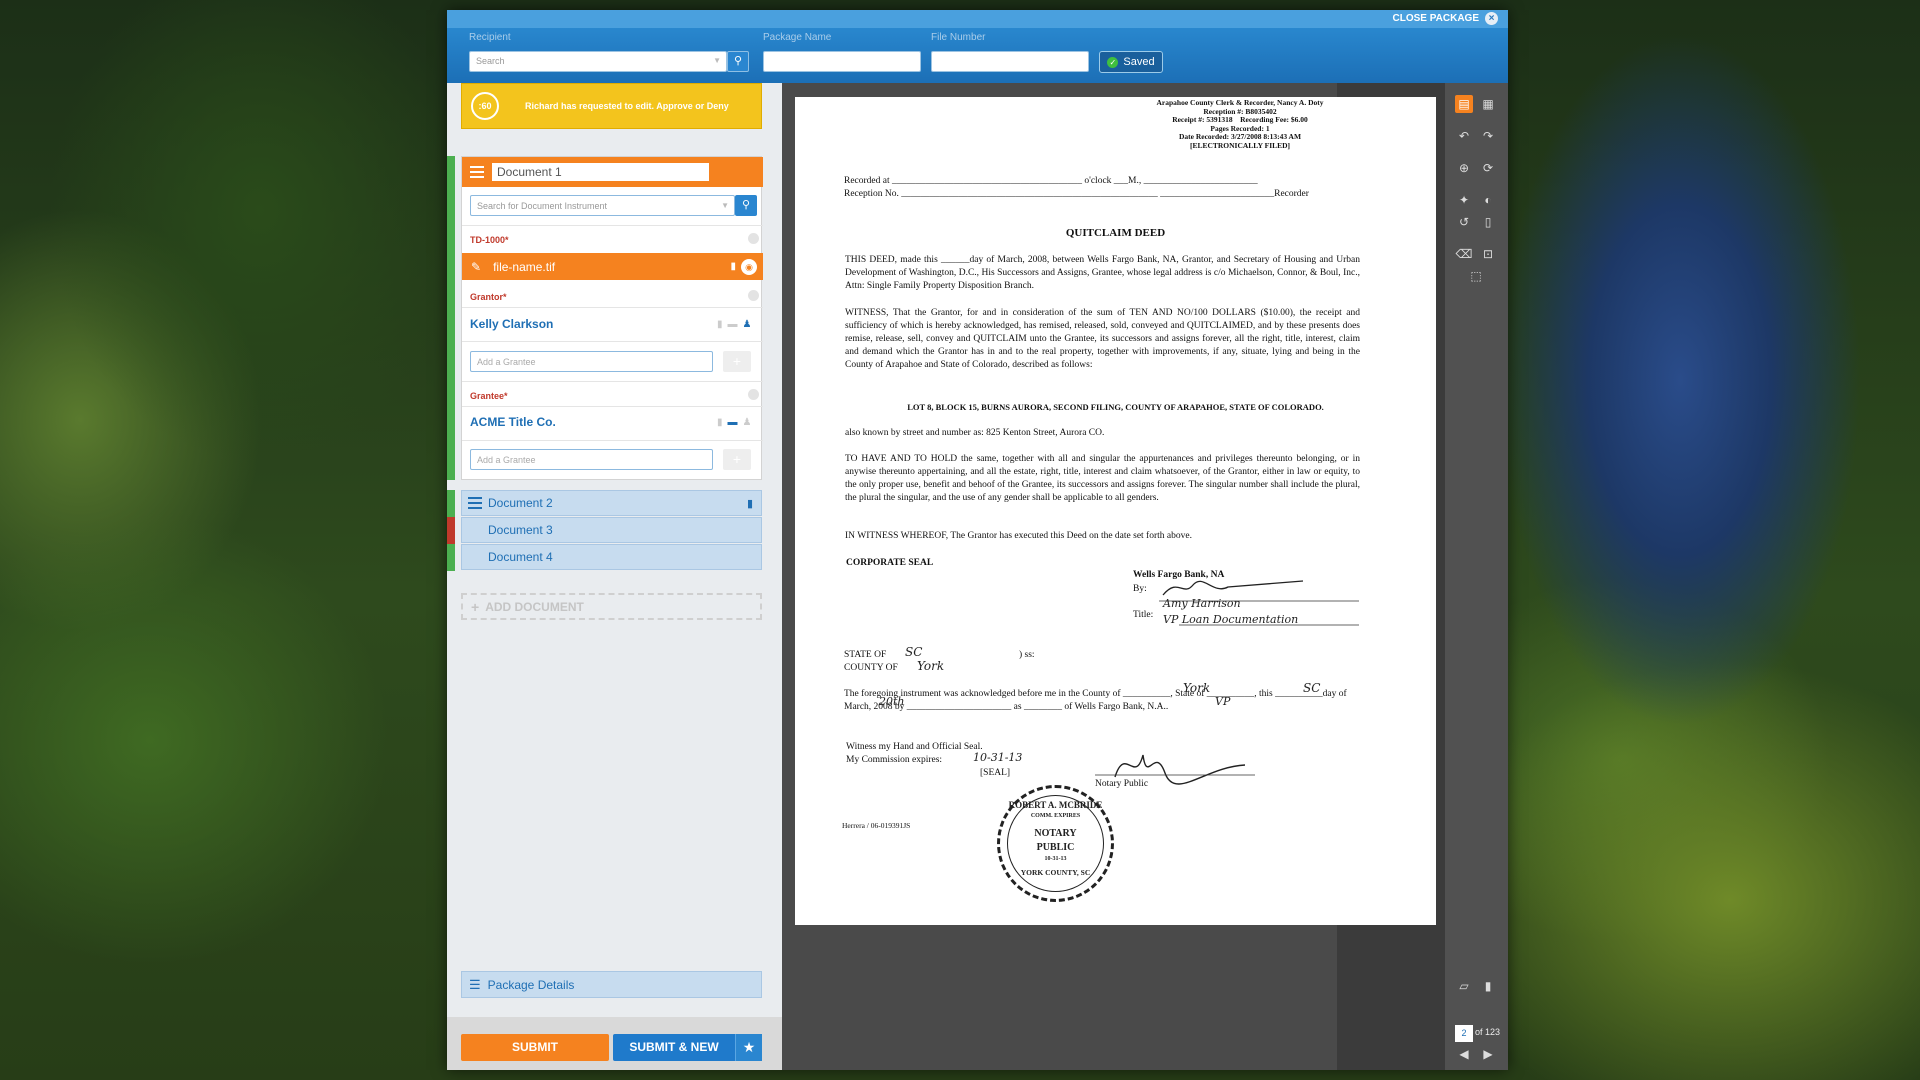 The width and height of the screenshot is (1920, 1080). What do you see at coordinates (1436, 18) in the screenshot?
I see `close-package-label: CLOSE PACKAGE` at bounding box center [1436, 18].